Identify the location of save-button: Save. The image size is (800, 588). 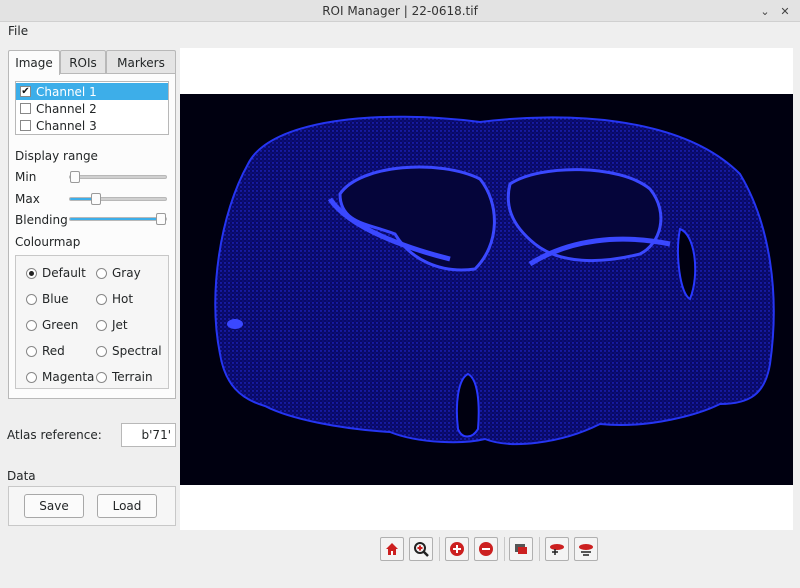
(54, 506).